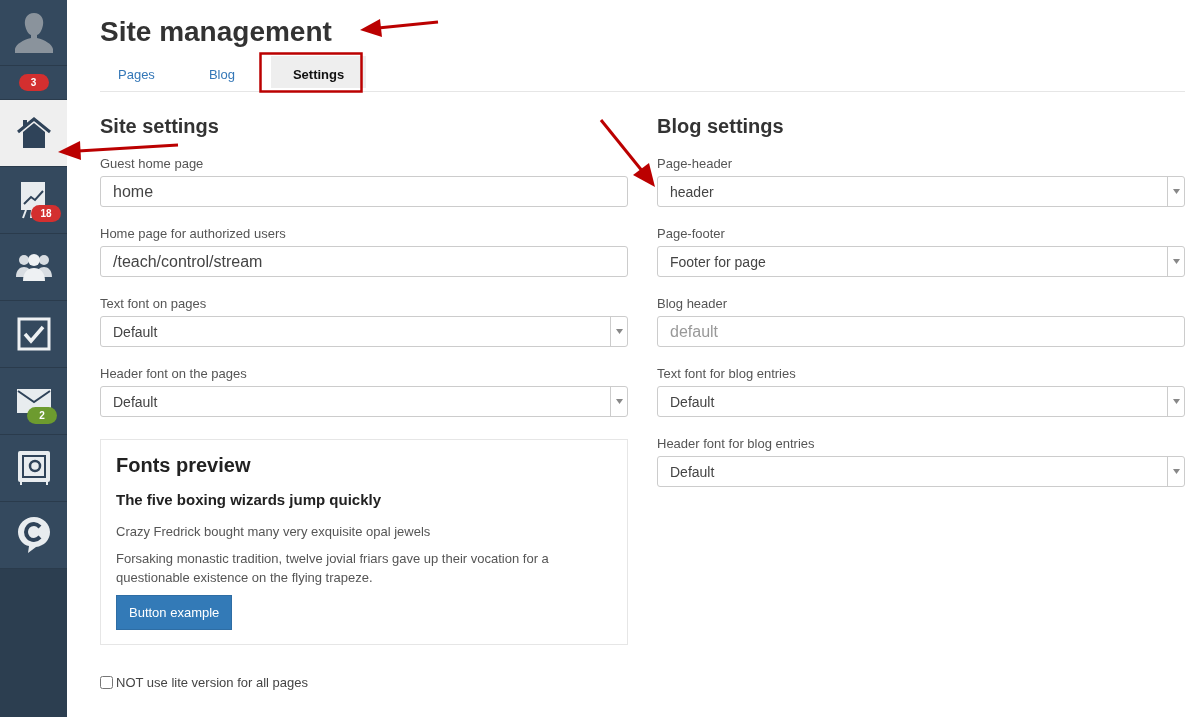 The image size is (1200, 717). What do you see at coordinates (46, 213) in the screenshot?
I see `count-badge: 18` at bounding box center [46, 213].